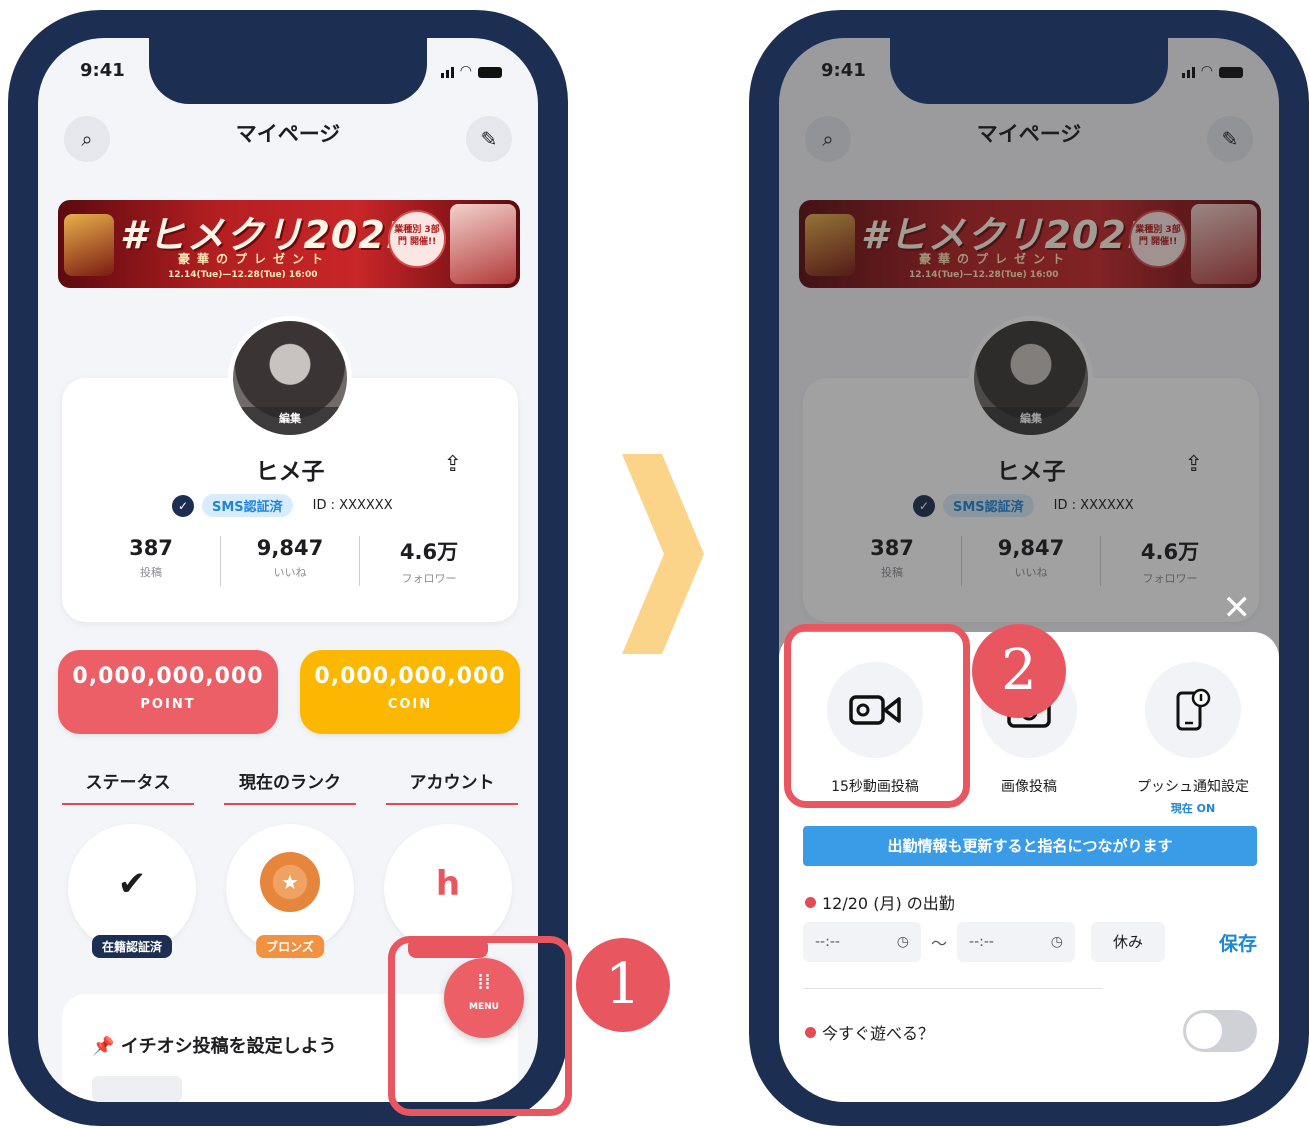 This screenshot has width=1309, height=1128. I want to click on badge-label: 在籍認証済, so click(132, 946).